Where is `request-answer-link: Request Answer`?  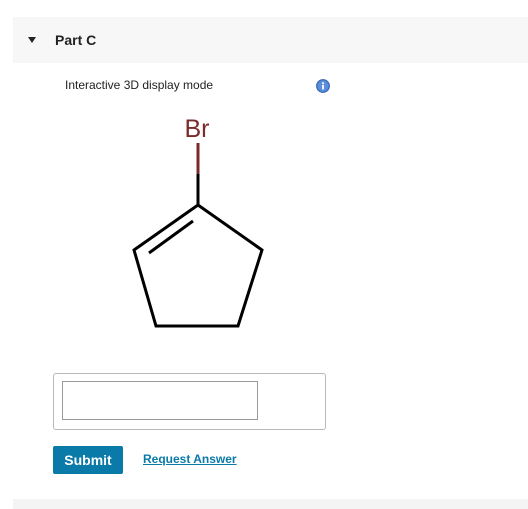
request-answer-link: Request Answer is located at coordinates (190, 459).